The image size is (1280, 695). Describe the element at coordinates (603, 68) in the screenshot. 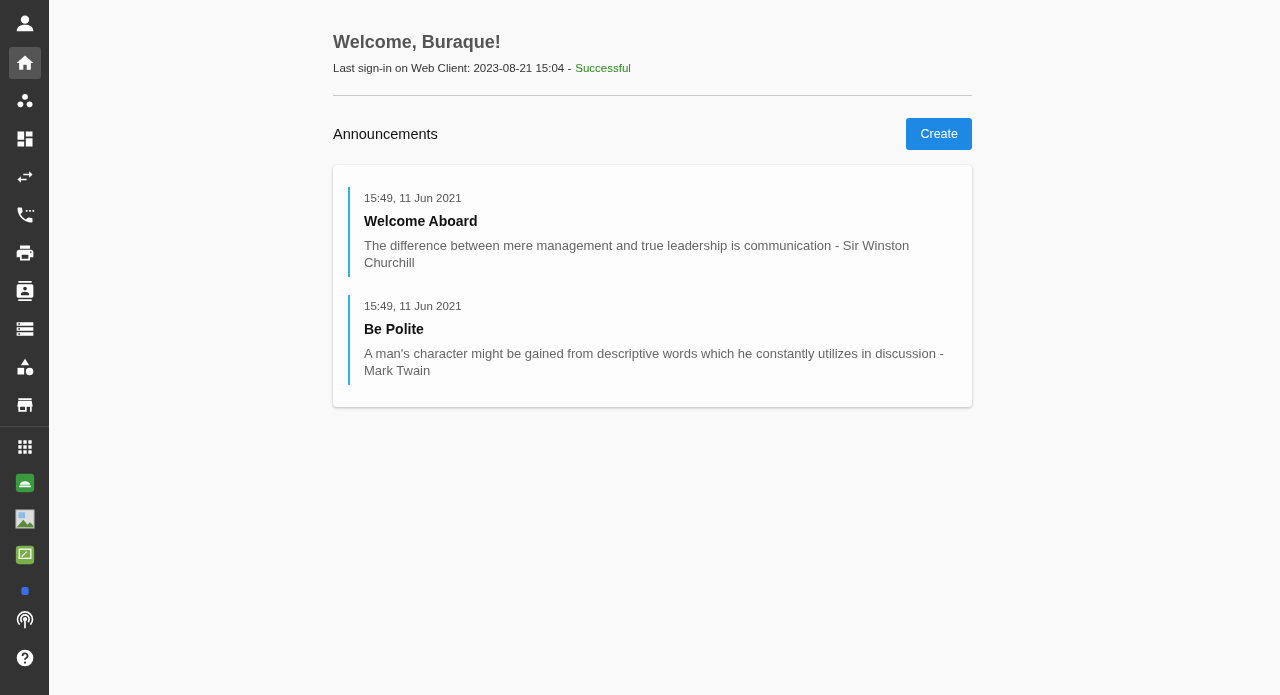

I see `sign-in-status: Successful` at that location.